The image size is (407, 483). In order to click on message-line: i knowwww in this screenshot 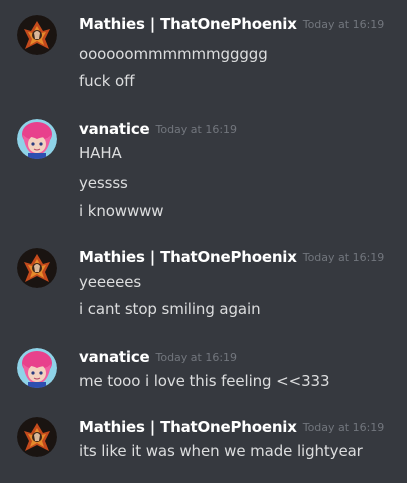, I will do `click(121, 211)`.